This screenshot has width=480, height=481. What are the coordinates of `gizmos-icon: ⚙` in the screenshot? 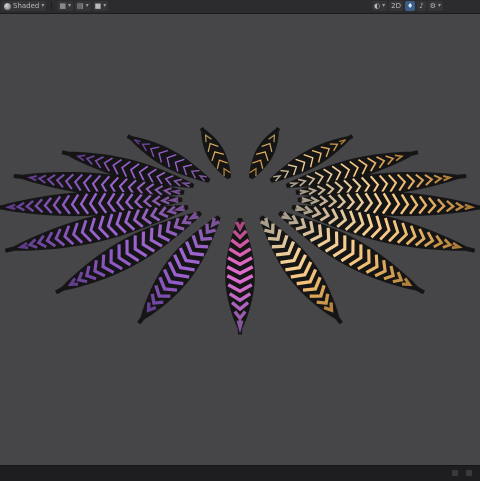 It's located at (432, 6).